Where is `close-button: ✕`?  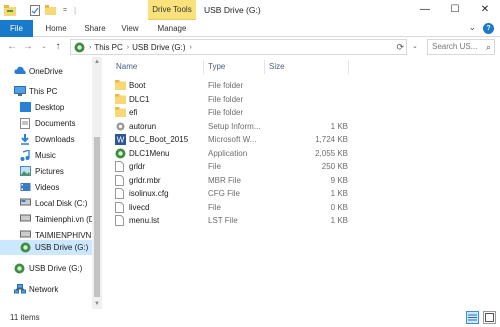 close-button: ✕ is located at coordinates (485, 10).